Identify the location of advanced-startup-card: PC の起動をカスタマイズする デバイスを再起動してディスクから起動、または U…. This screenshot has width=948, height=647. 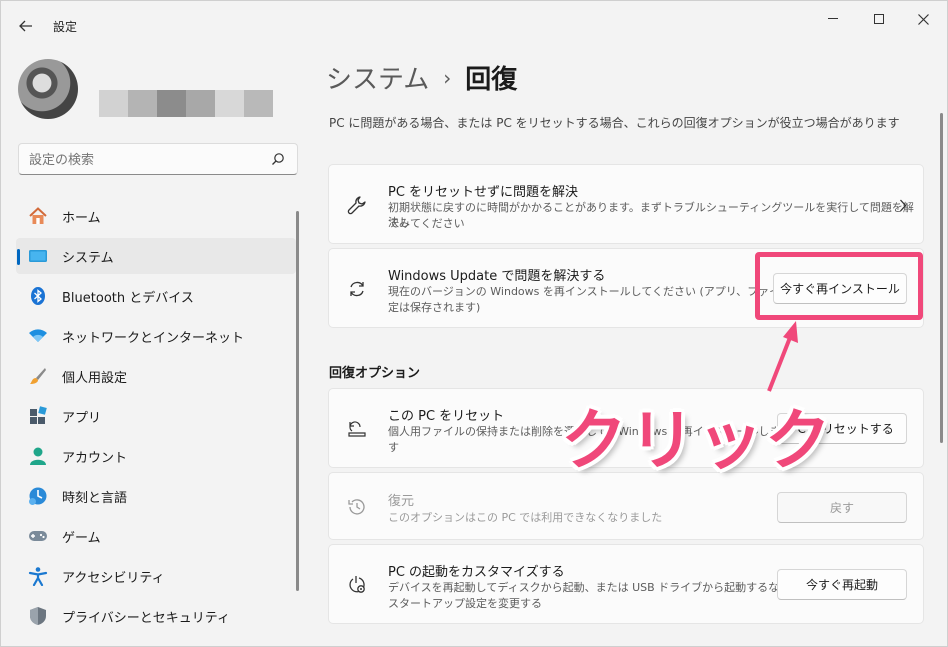
(626, 584).